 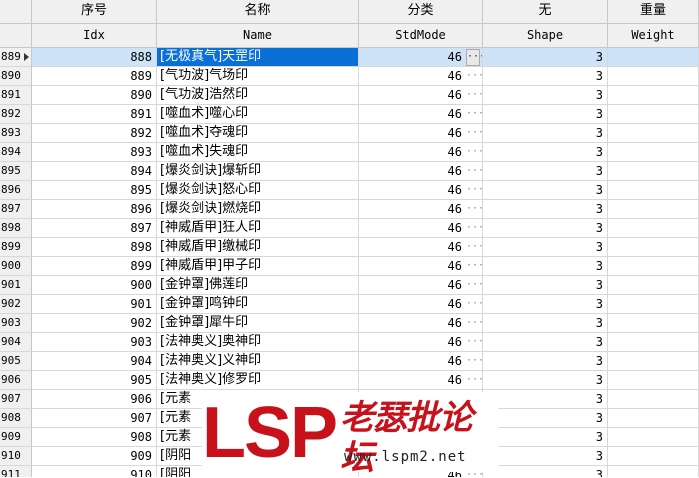 What do you see at coordinates (258, 95) in the screenshot?
I see `cell-name: [气功波]浩然印` at bounding box center [258, 95].